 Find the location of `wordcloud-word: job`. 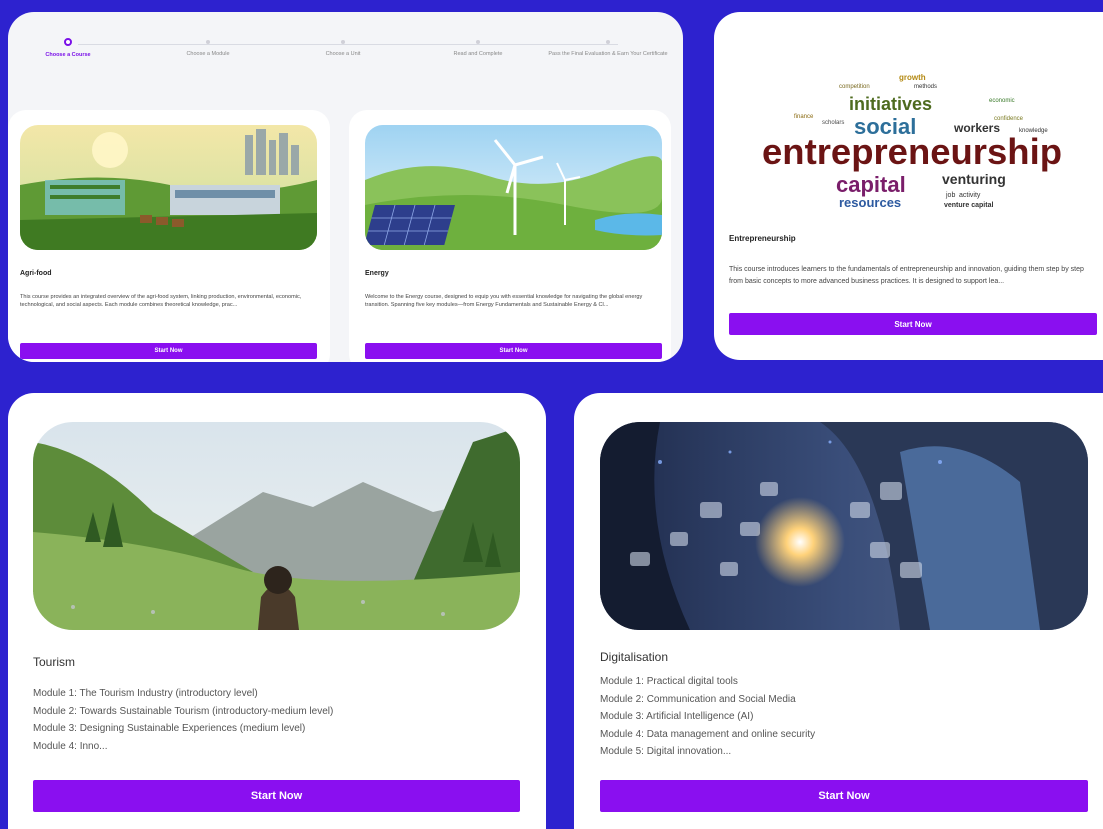

wordcloud-word: job is located at coordinates (950, 195).